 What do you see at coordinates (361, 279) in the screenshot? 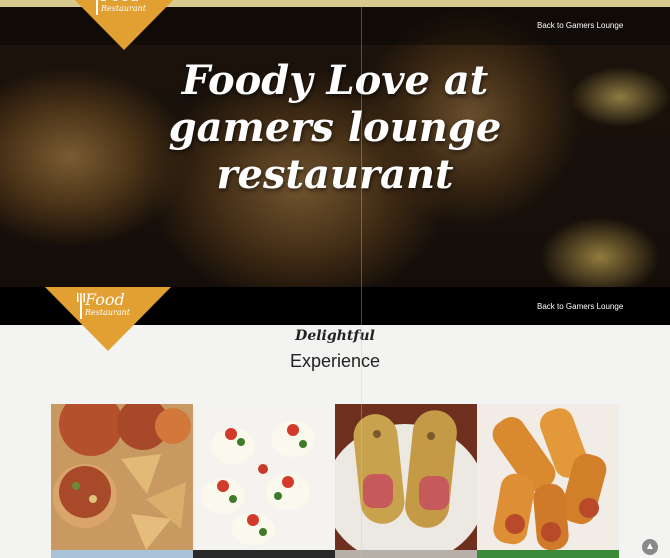
I see `divider-line` at bounding box center [361, 279].